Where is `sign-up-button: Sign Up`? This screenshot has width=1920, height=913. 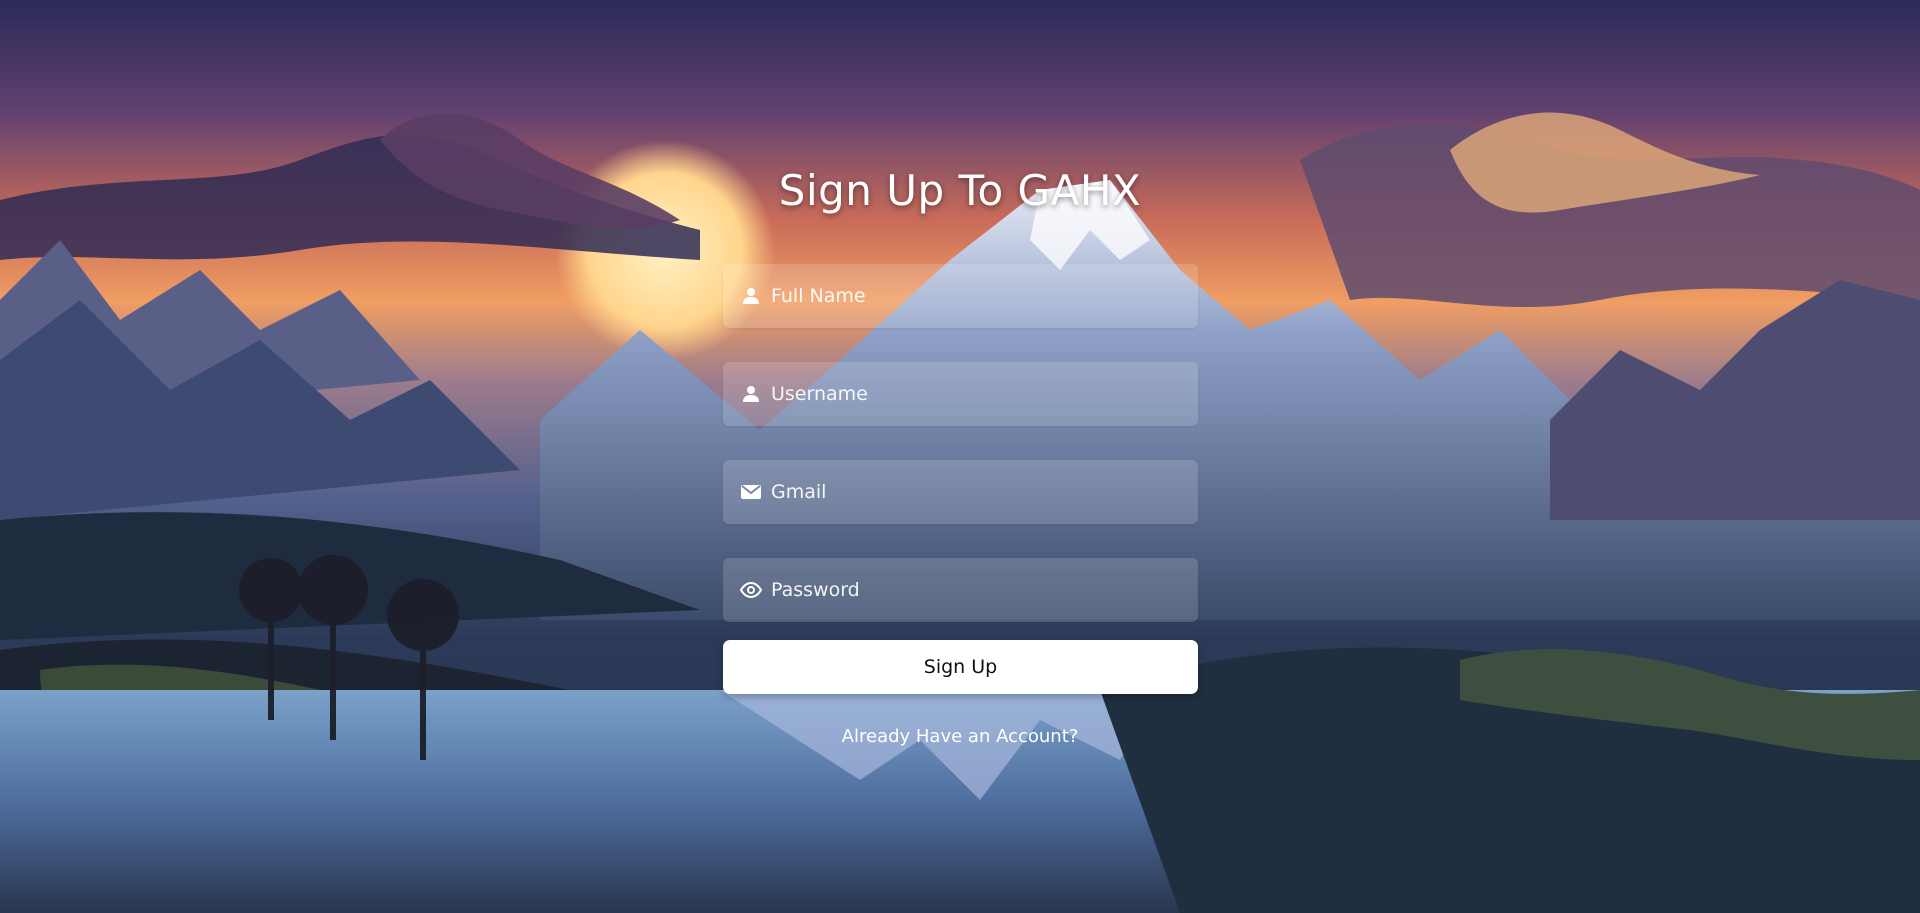
sign-up-button: Sign Up is located at coordinates (960, 667).